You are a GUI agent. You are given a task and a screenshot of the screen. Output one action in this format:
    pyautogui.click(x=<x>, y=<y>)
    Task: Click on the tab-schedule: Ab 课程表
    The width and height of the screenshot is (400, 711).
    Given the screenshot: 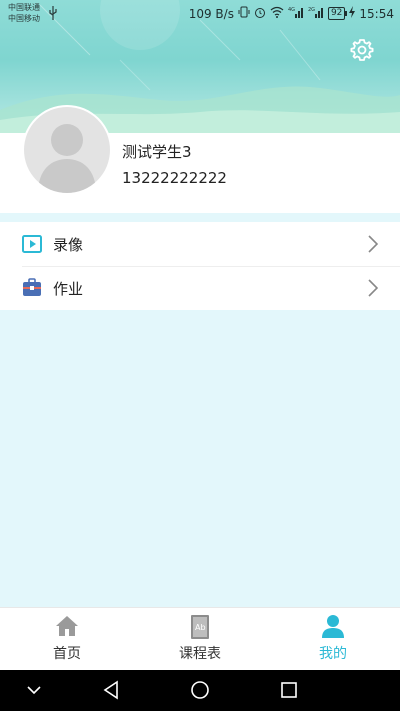 What is the action you would take?
    pyautogui.click(x=200, y=639)
    